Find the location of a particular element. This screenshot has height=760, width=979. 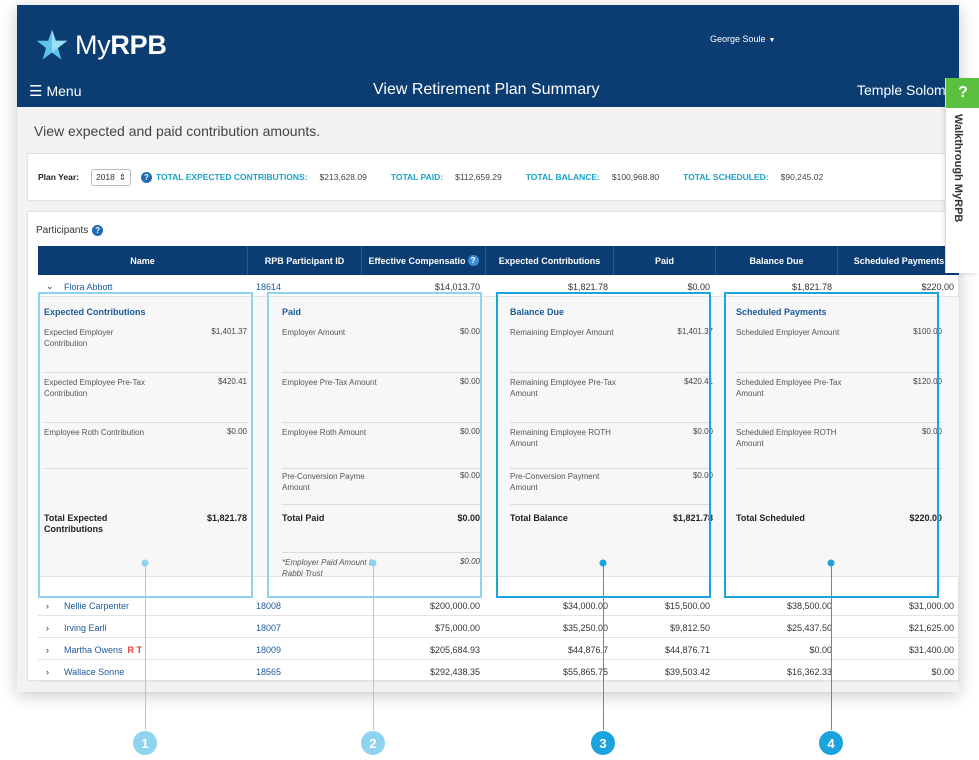

panel-title: Balance Due is located at coordinates (537, 312).